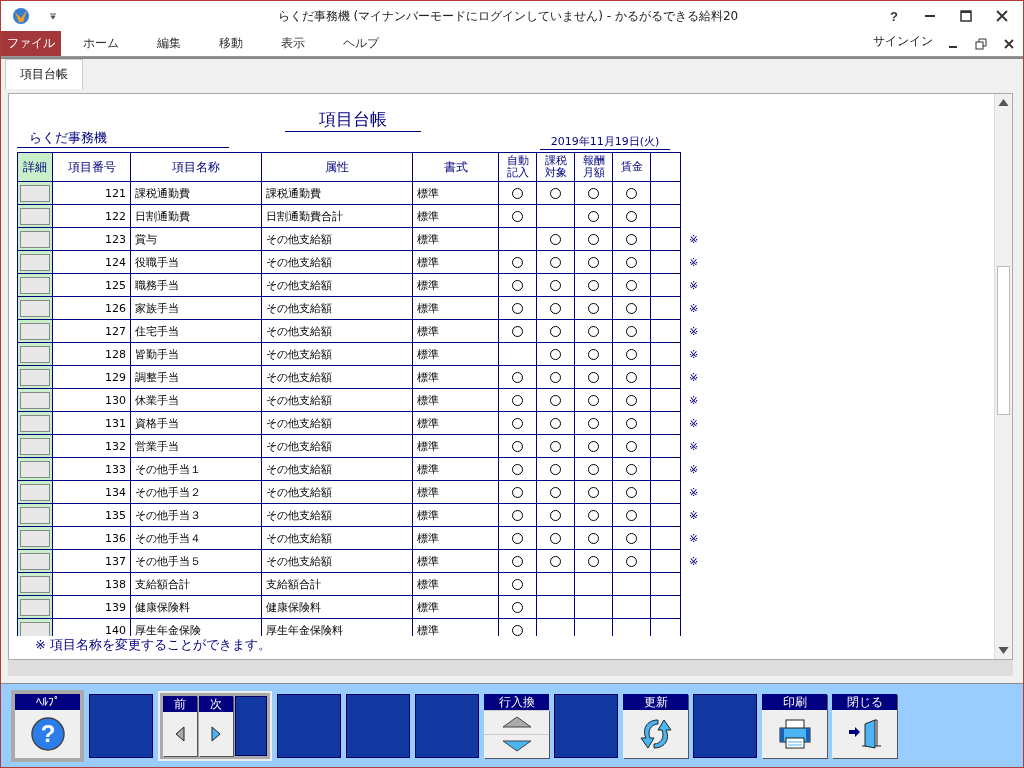  Describe the element at coordinates (91, 167) in the screenshot. I see `column-header: 項目番号` at that location.